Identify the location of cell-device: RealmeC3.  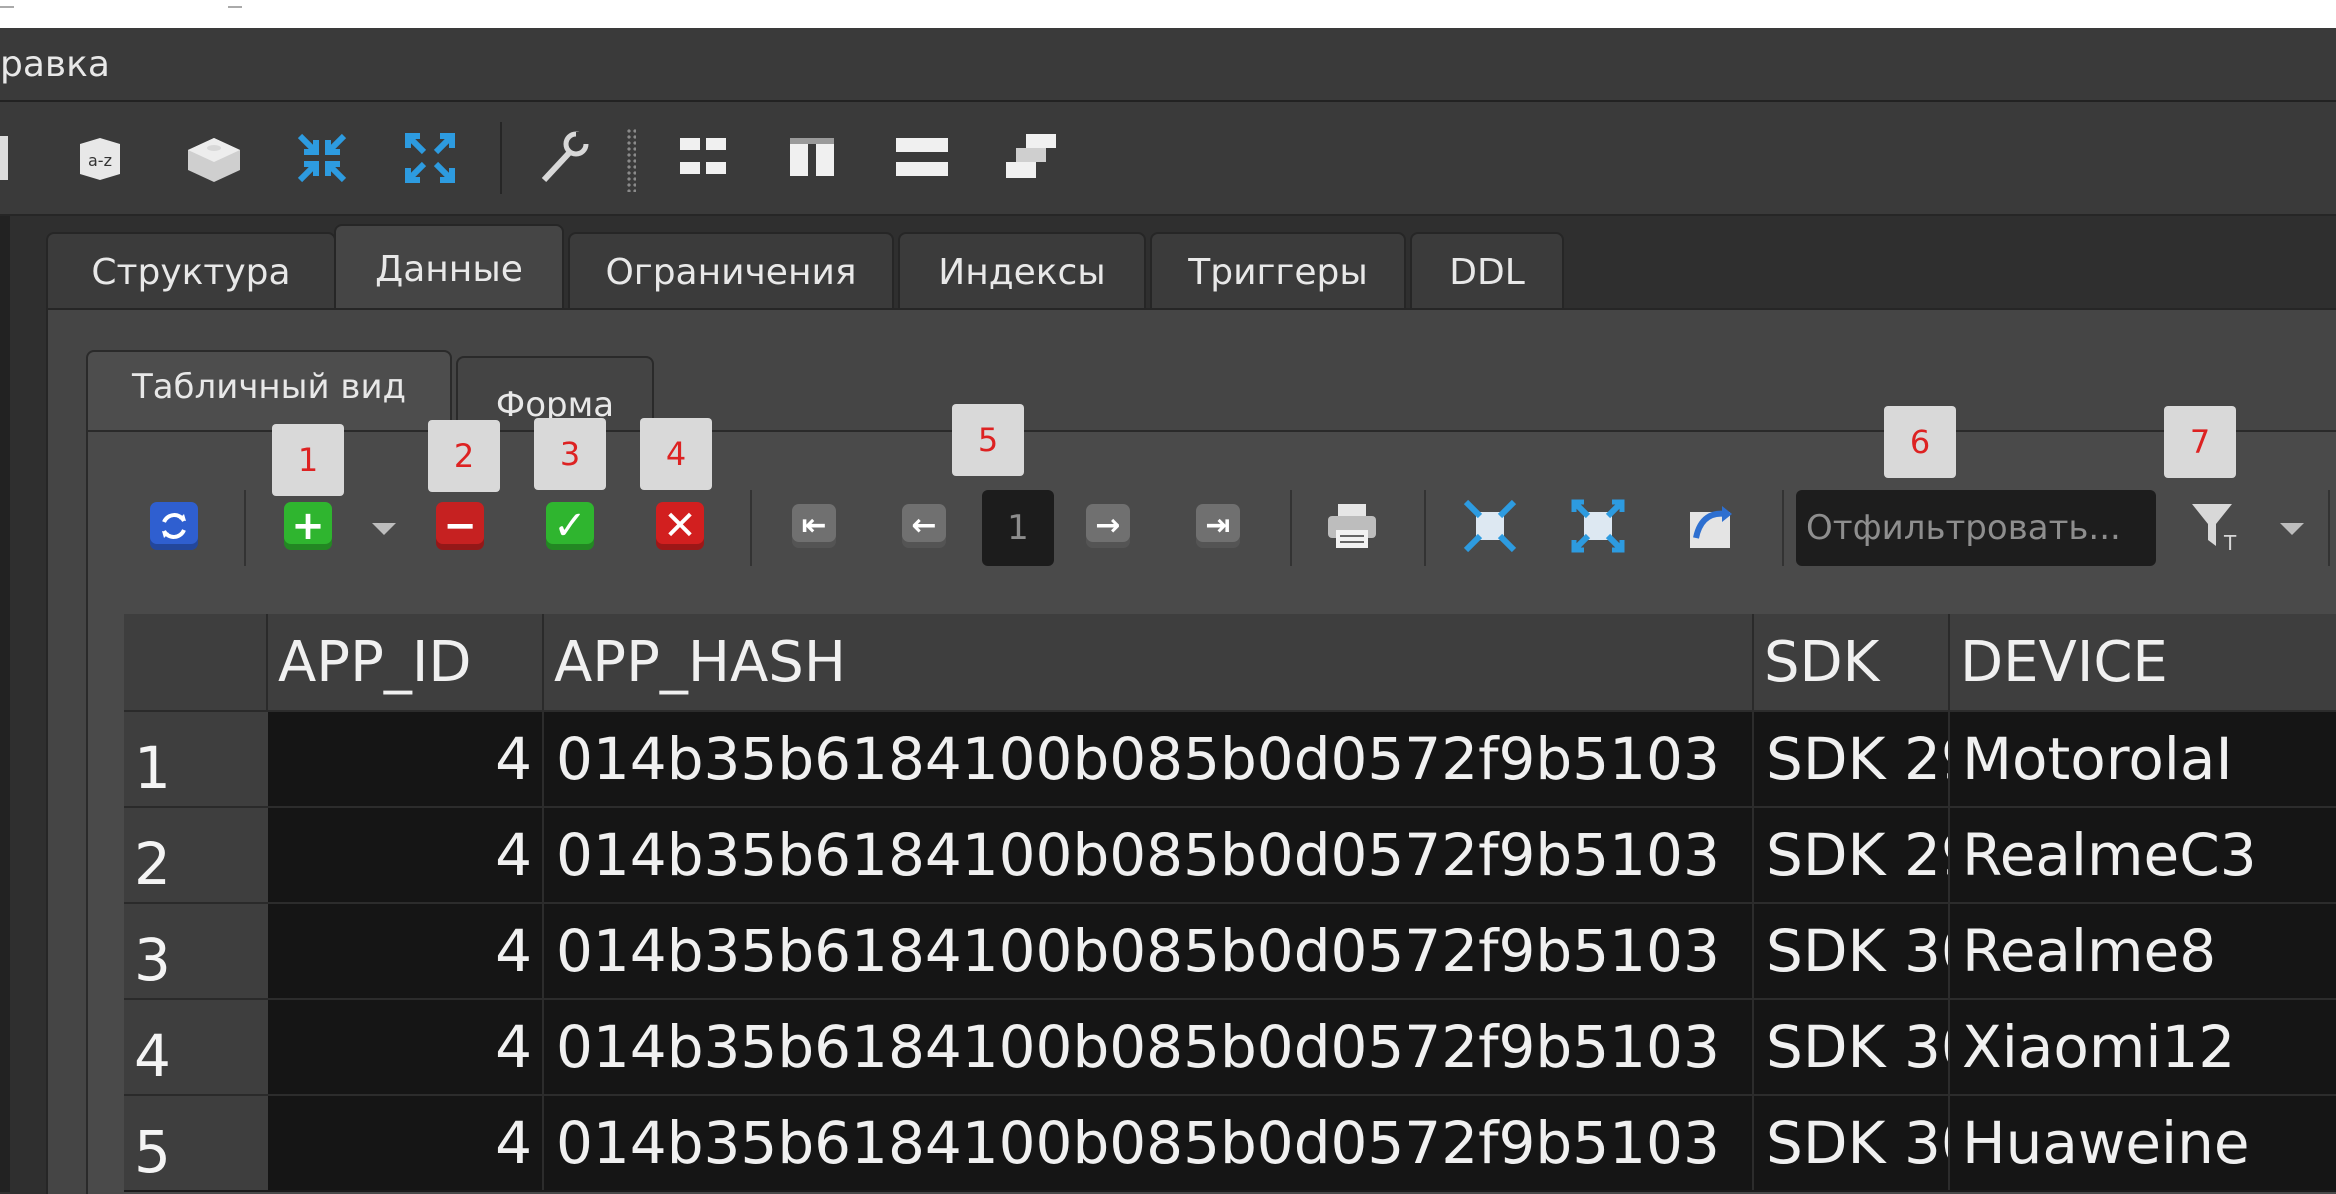
(2143, 854).